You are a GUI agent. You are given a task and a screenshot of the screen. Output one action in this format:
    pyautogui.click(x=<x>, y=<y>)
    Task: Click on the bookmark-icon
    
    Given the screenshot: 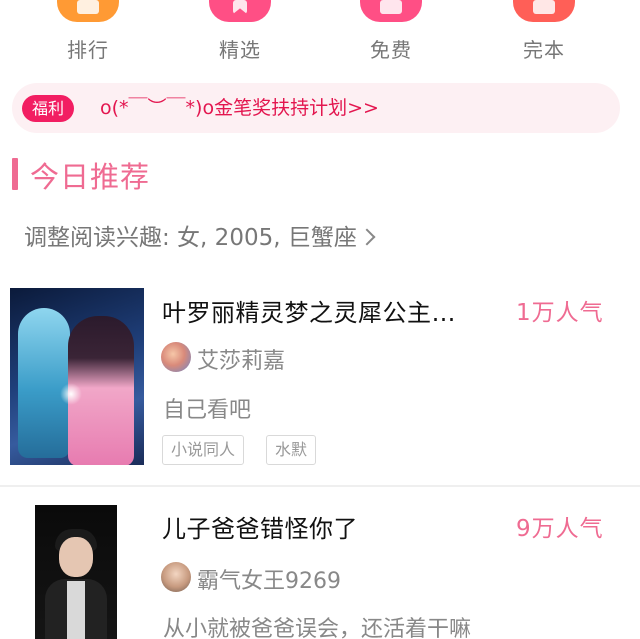 What is the action you would take?
    pyautogui.click(x=240, y=11)
    